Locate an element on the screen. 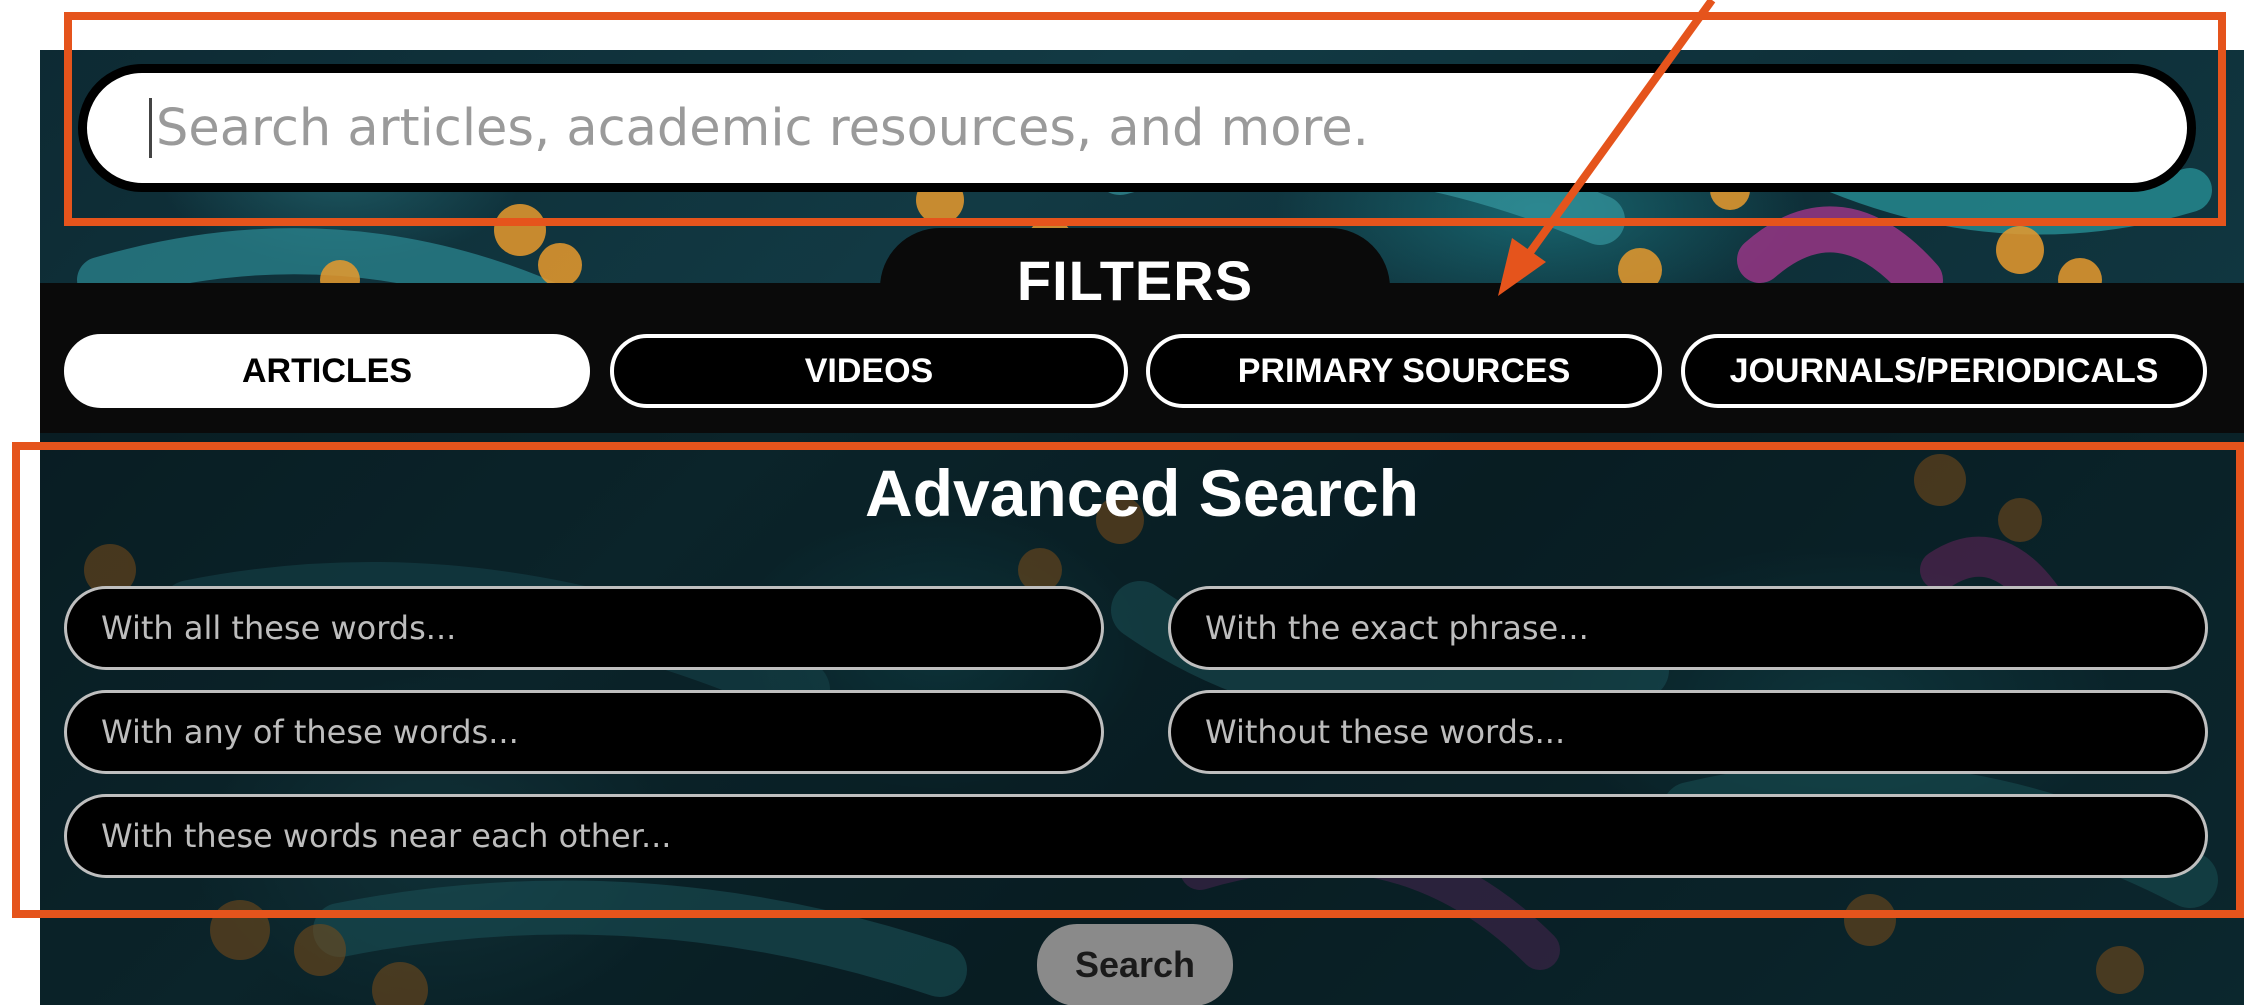 This screenshot has width=2244, height=1005. filters-title: FILTERS is located at coordinates (1135, 280).